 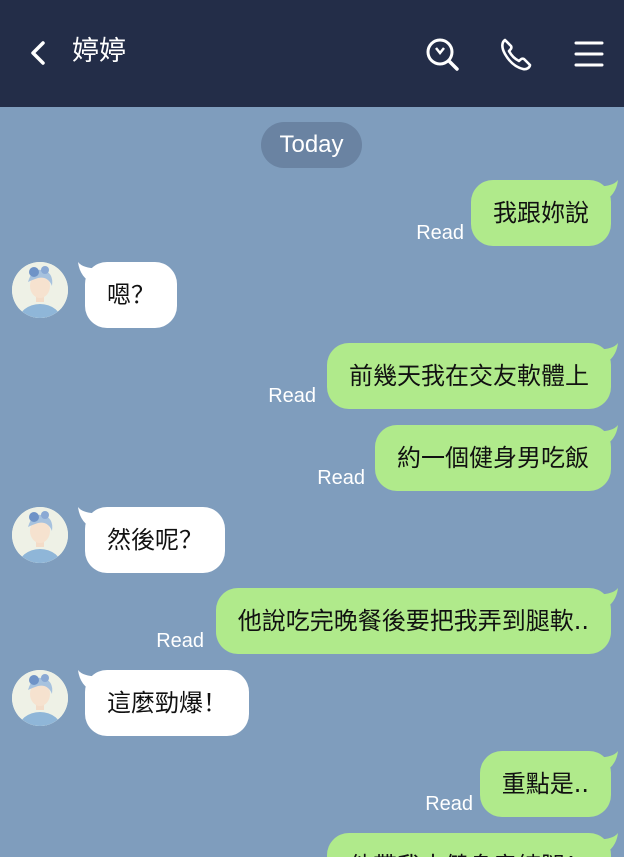 What do you see at coordinates (167, 703) in the screenshot?
I see `message-bubble: 這麼勁爆！` at bounding box center [167, 703].